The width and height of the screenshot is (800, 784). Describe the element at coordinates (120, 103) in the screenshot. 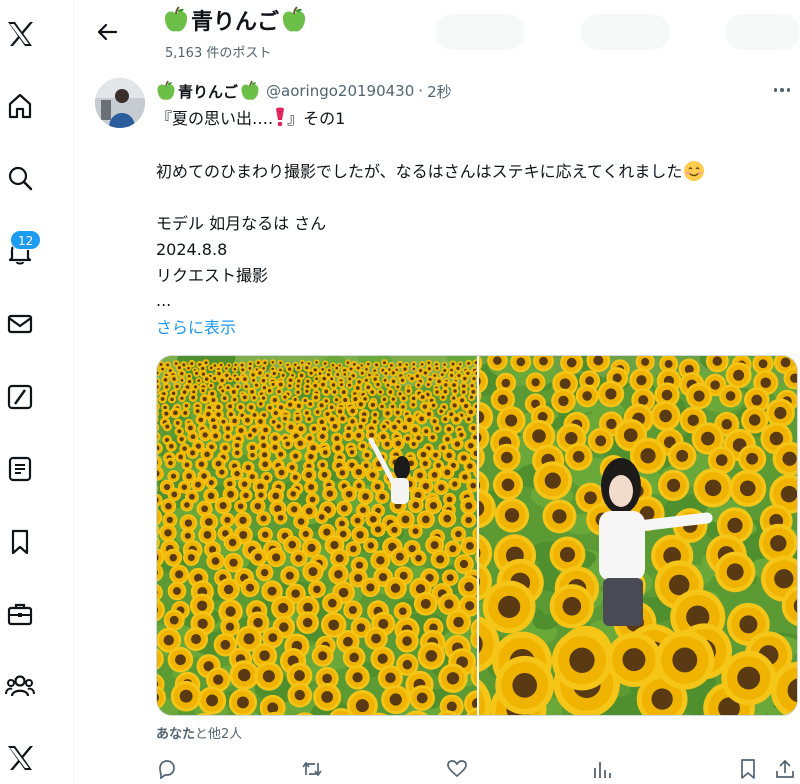

I see `avatar` at that location.